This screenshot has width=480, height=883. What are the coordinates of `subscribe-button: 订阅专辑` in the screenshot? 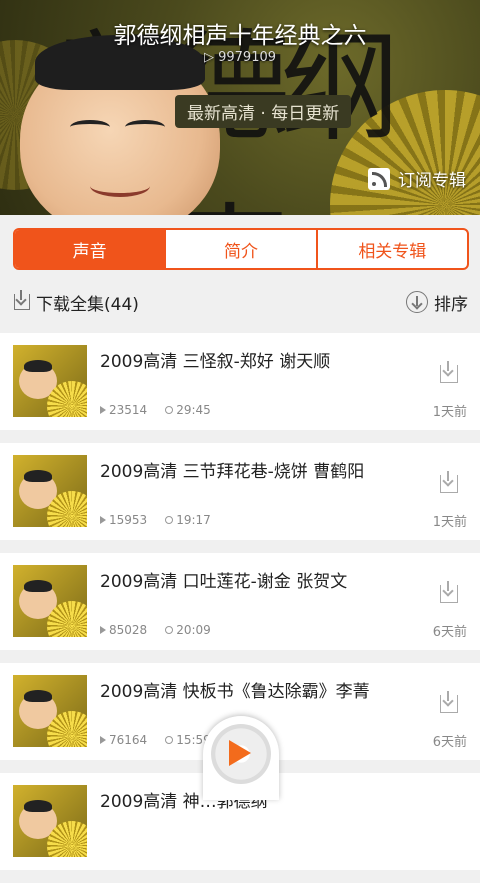 It's located at (417, 178).